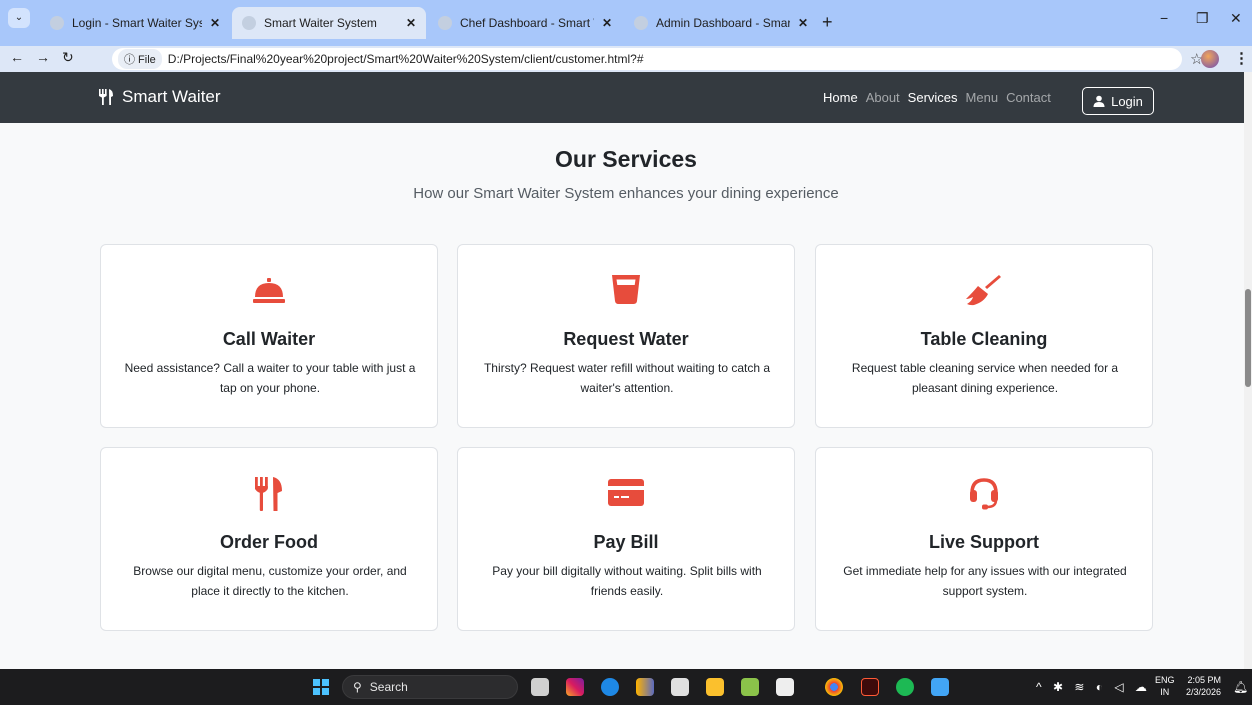 The width and height of the screenshot is (1252, 705). What do you see at coordinates (19, 18) in the screenshot?
I see `tab-search-button: ⌄` at bounding box center [19, 18].